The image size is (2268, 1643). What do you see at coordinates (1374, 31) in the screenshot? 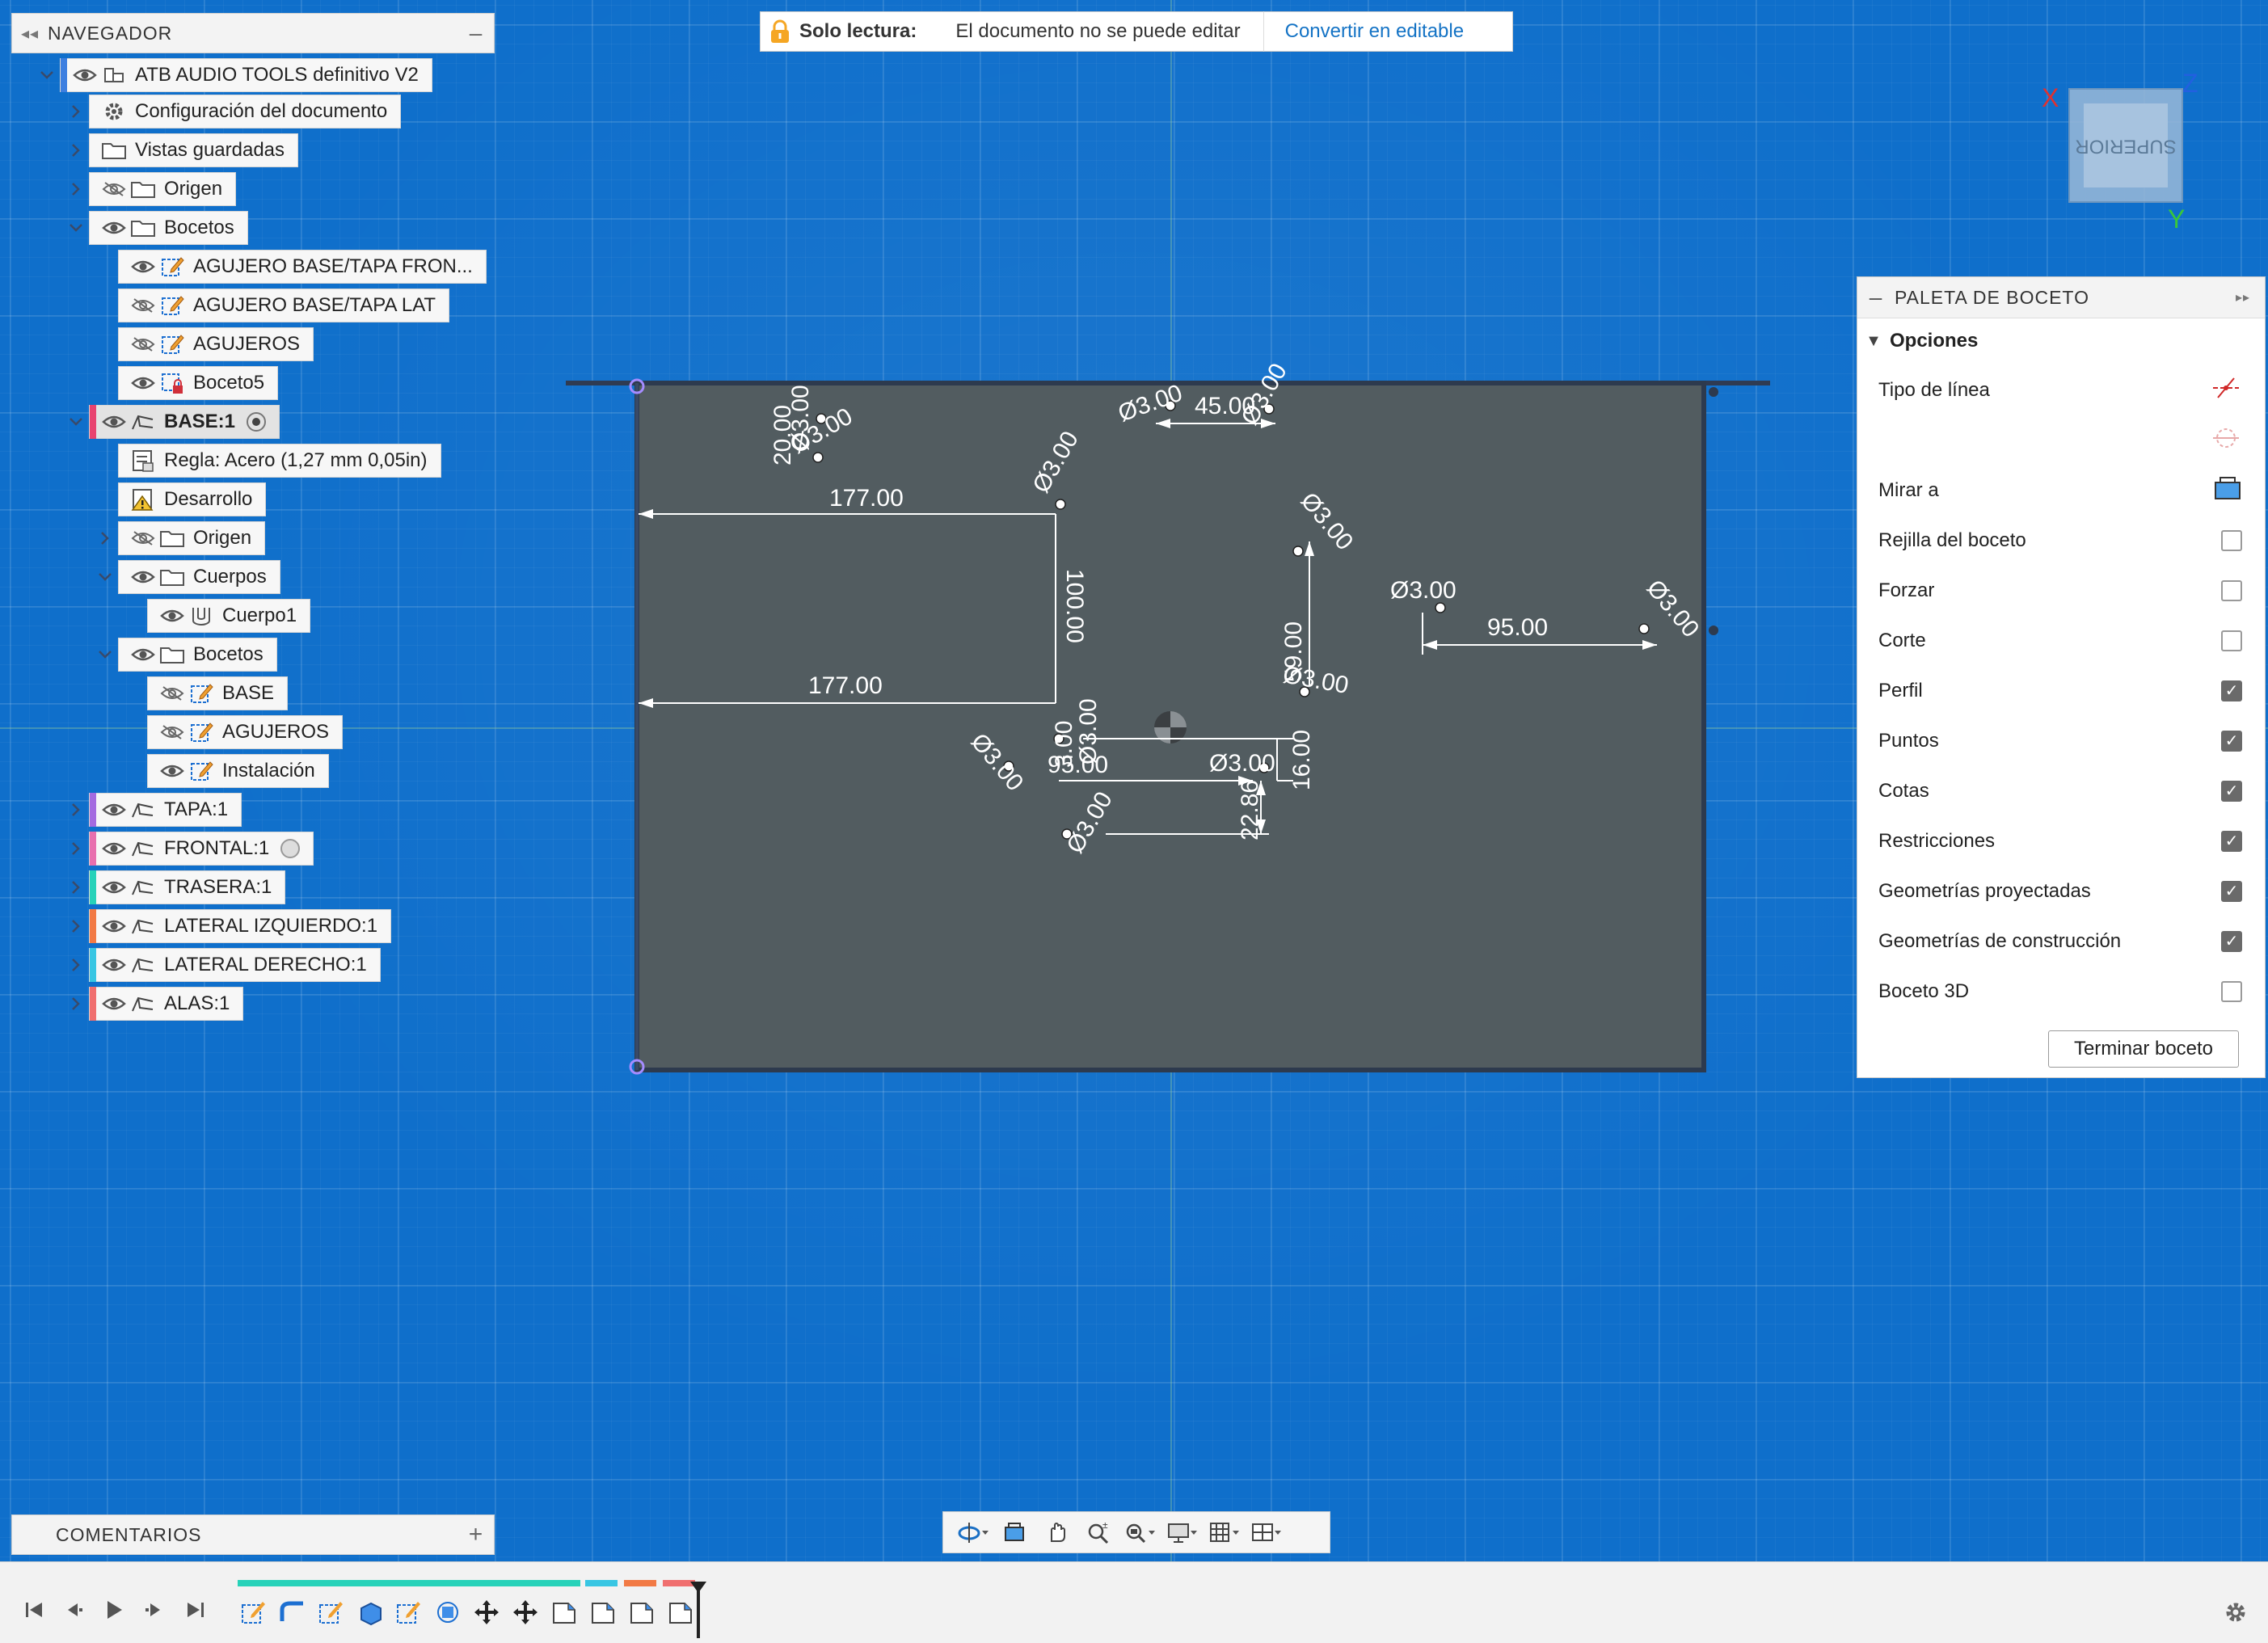
I see `convert-editable-link: Convertir en editable` at bounding box center [1374, 31].